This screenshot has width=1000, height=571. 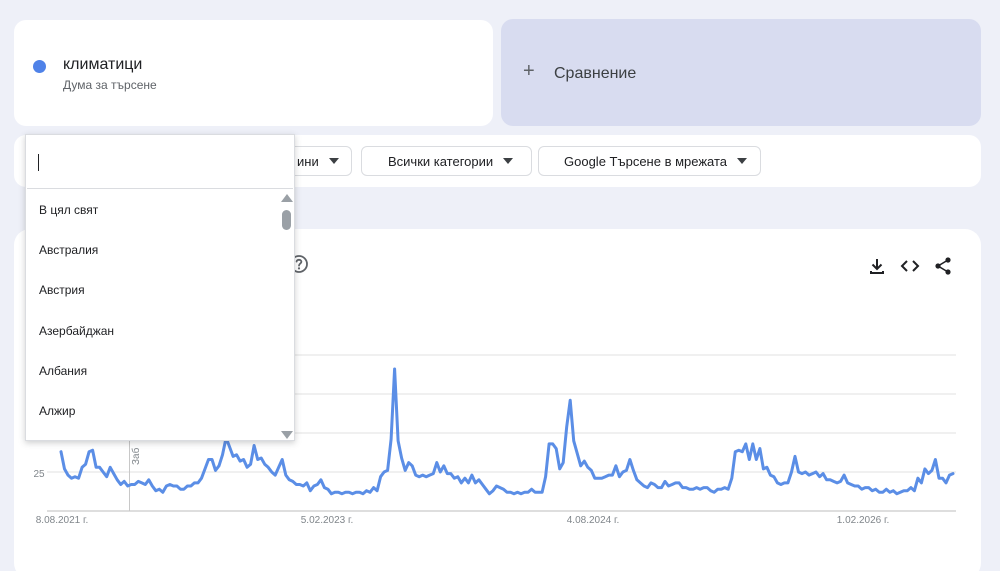 I want to click on plus-icon: +, so click(x=529, y=71).